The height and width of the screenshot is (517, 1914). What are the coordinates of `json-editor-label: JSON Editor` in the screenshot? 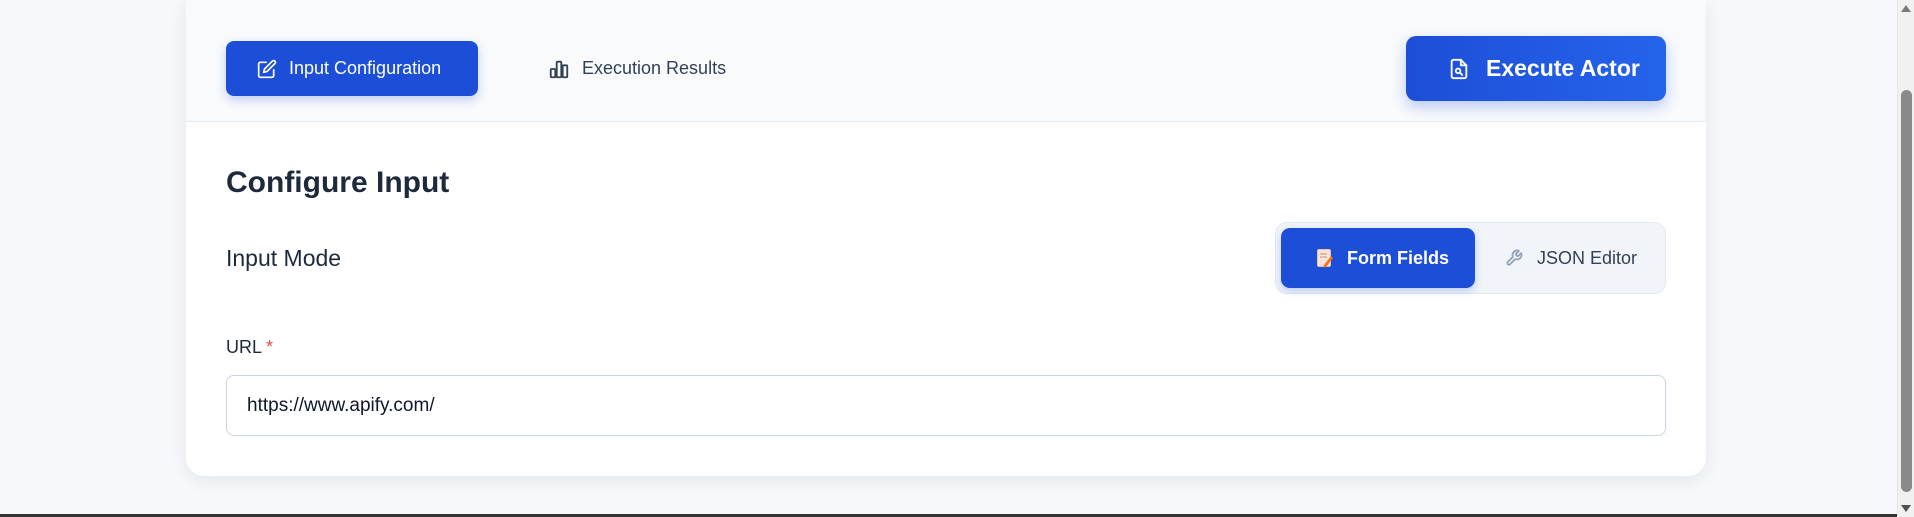 It's located at (1587, 257).